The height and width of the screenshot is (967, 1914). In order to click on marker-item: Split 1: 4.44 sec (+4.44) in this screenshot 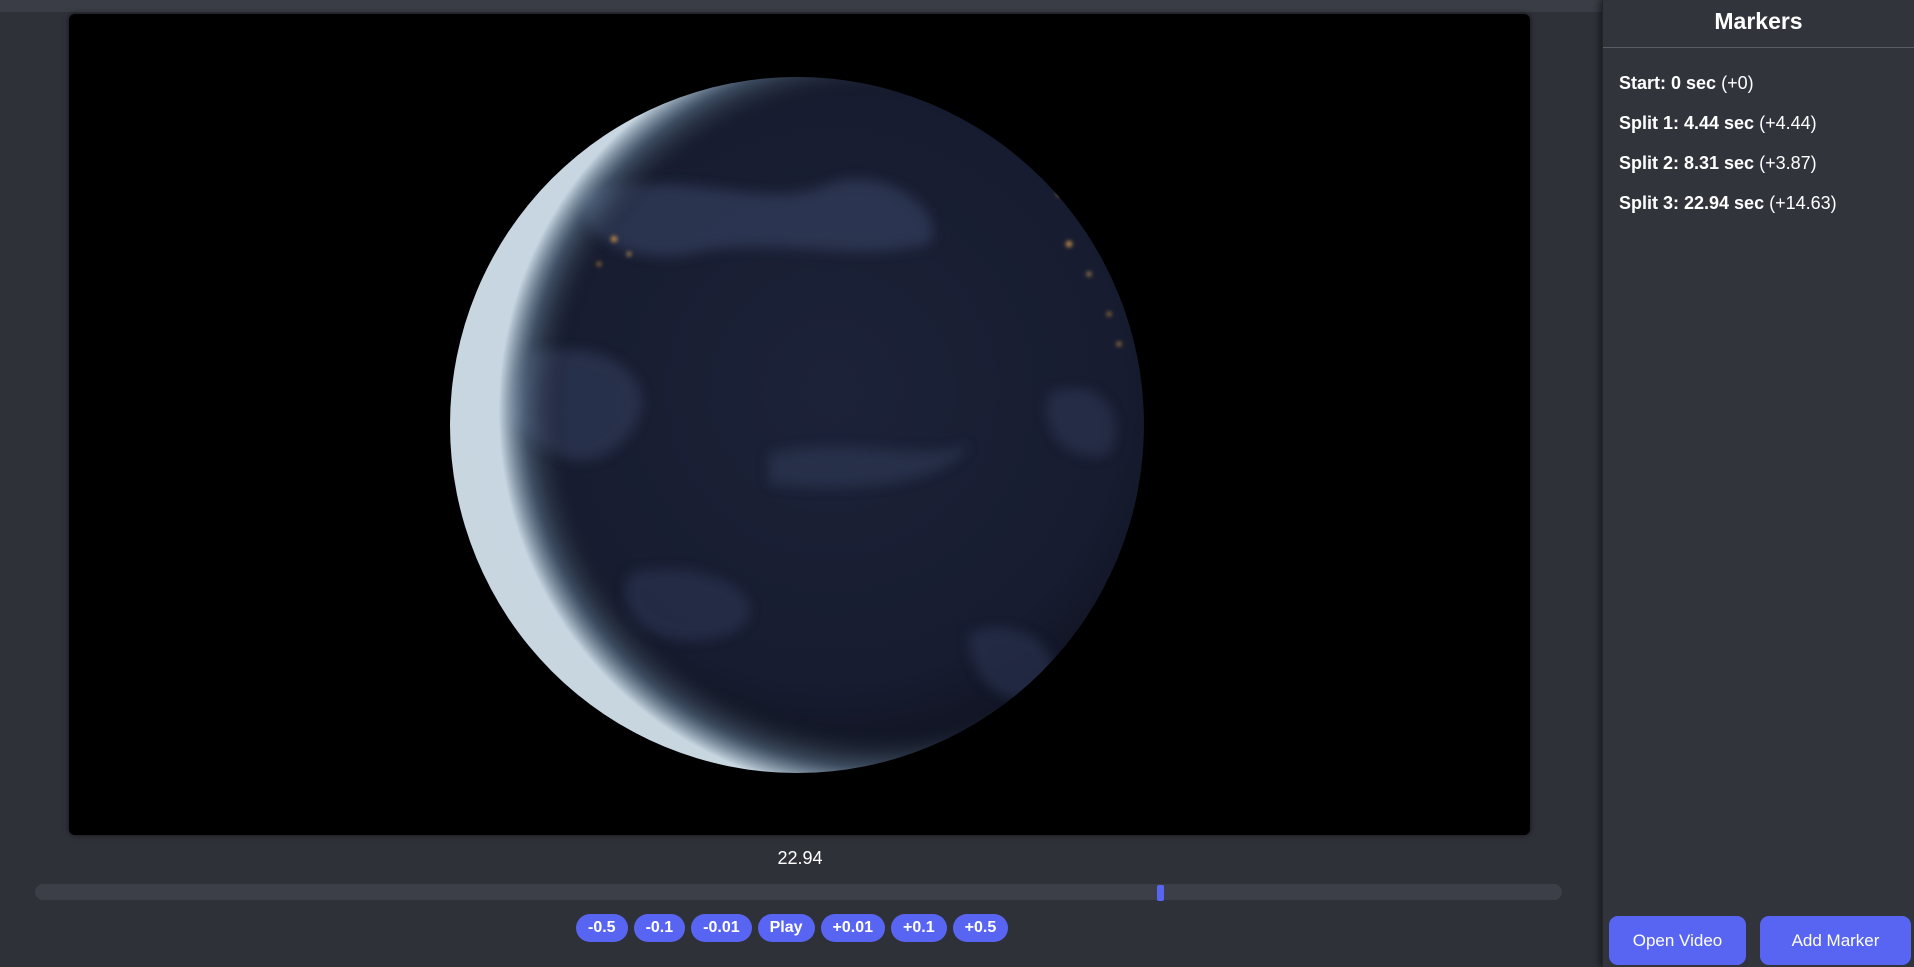, I will do `click(1766, 133)`.